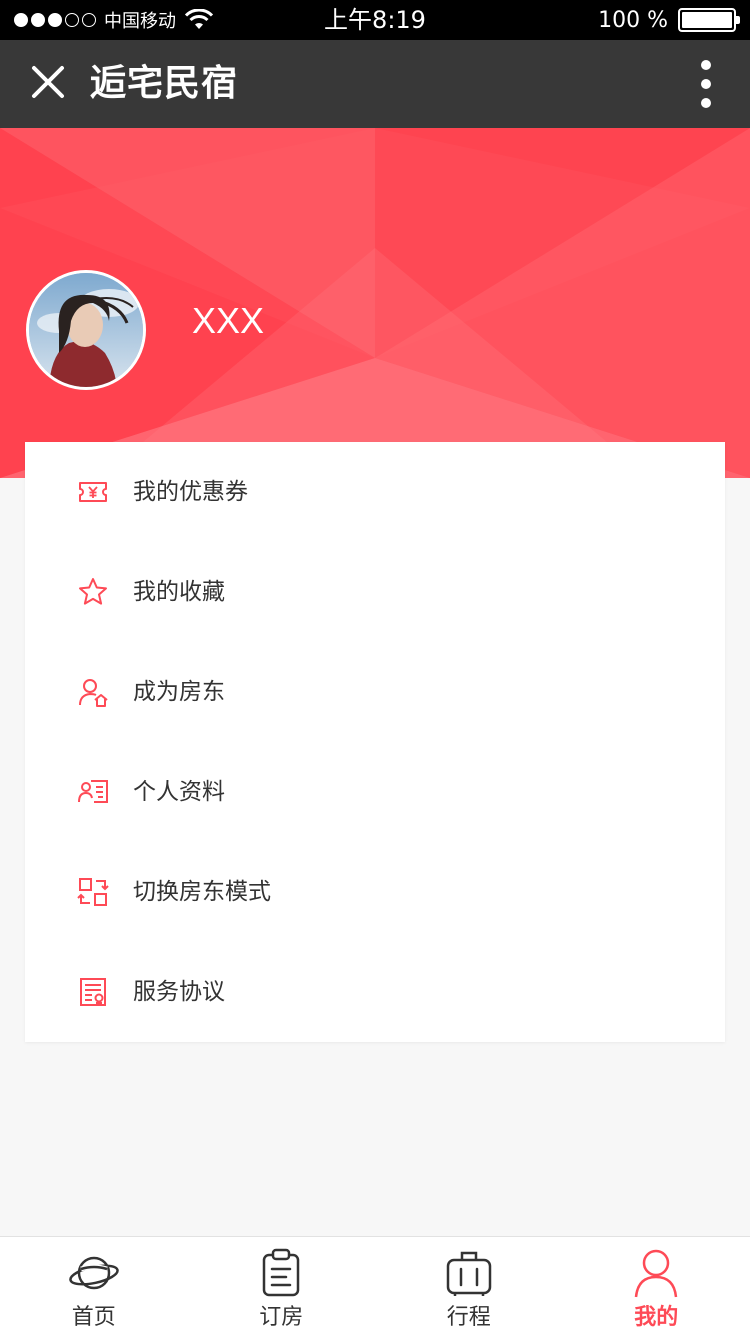 Image resolution: width=750 pixels, height=1334 pixels. Describe the element at coordinates (179, 692) in the screenshot. I see `menu-label: 成为房东` at that location.